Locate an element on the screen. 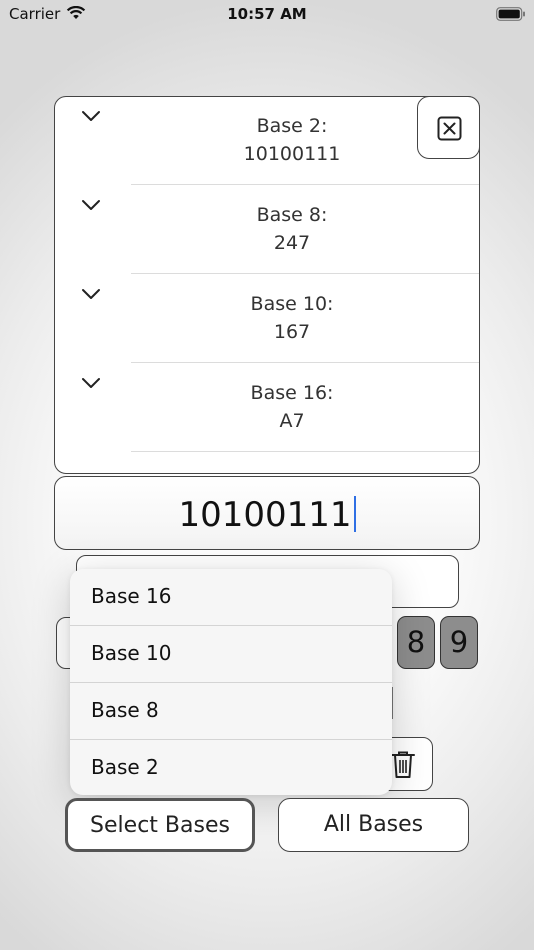  number-input-value: 10100111 is located at coordinates (265, 515).